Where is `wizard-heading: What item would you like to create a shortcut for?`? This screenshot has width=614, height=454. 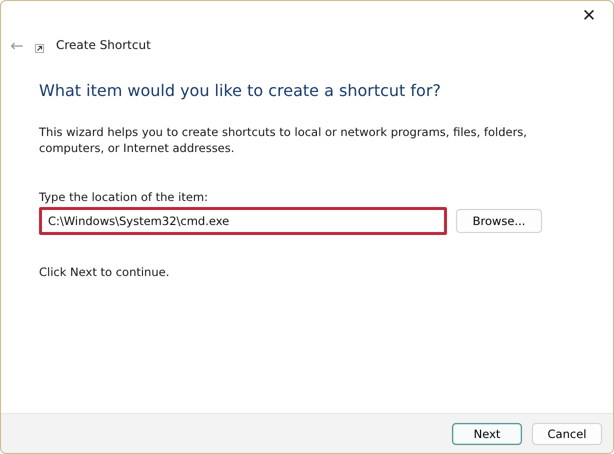 wizard-heading: What item would you like to create a shortcut for? is located at coordinates (240, 90).